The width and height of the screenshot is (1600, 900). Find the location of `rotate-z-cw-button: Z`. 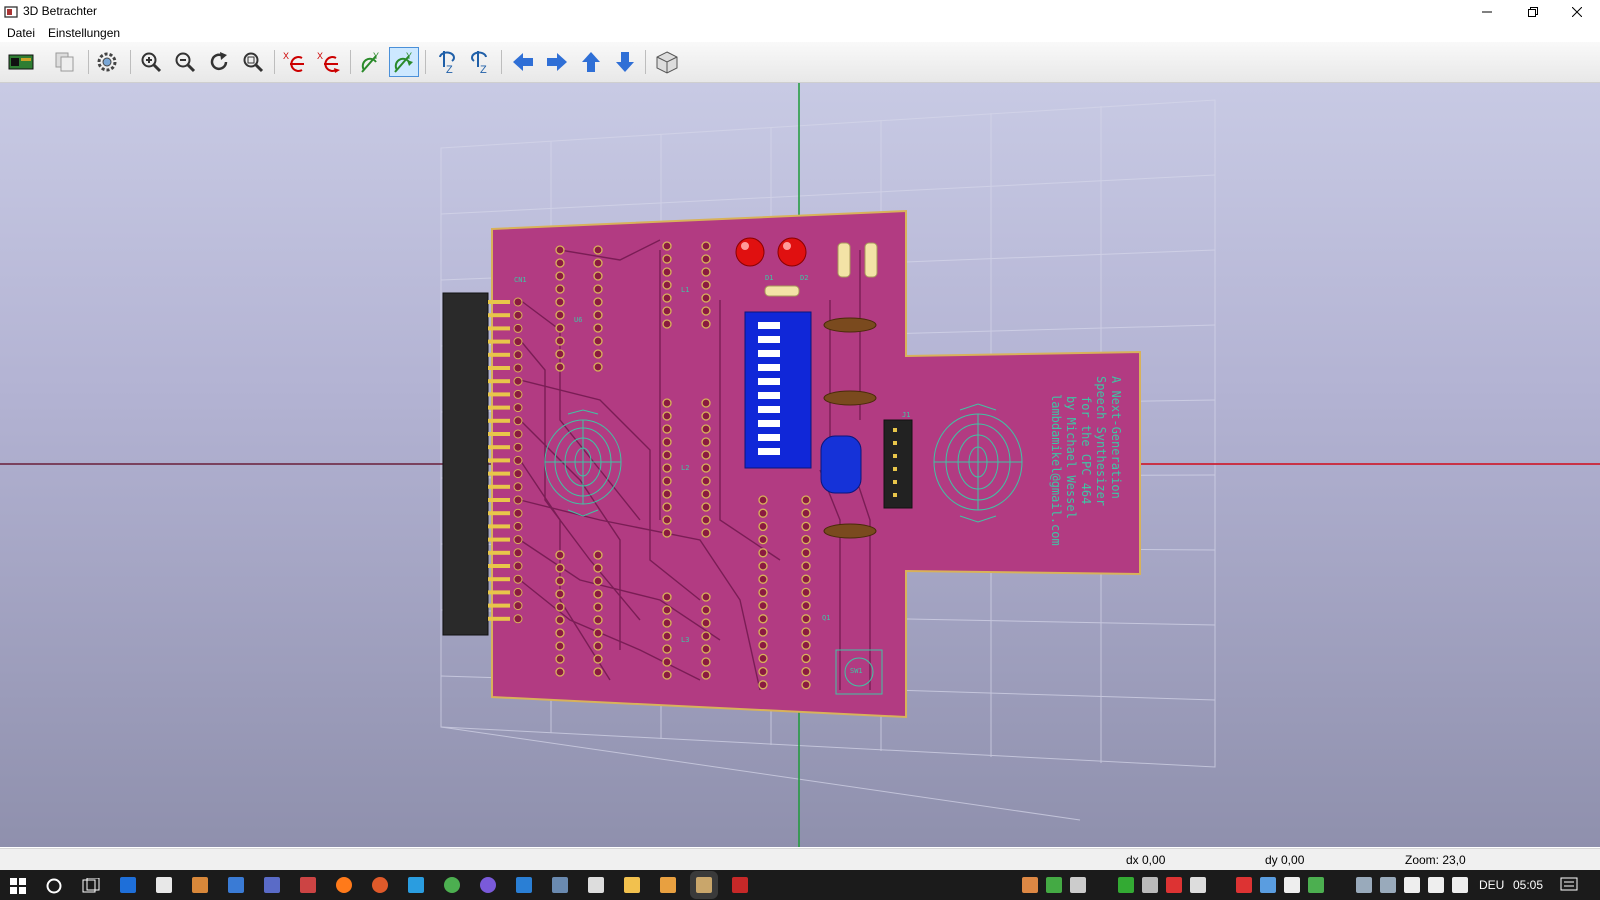

rotate-z-cw-button: Z is located at coordinates (447, 62).